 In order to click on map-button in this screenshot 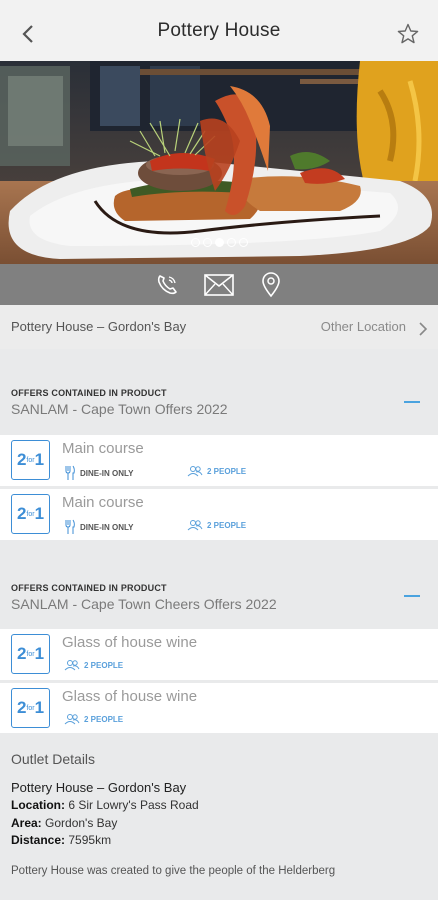, I will do `click(271, 285)`.